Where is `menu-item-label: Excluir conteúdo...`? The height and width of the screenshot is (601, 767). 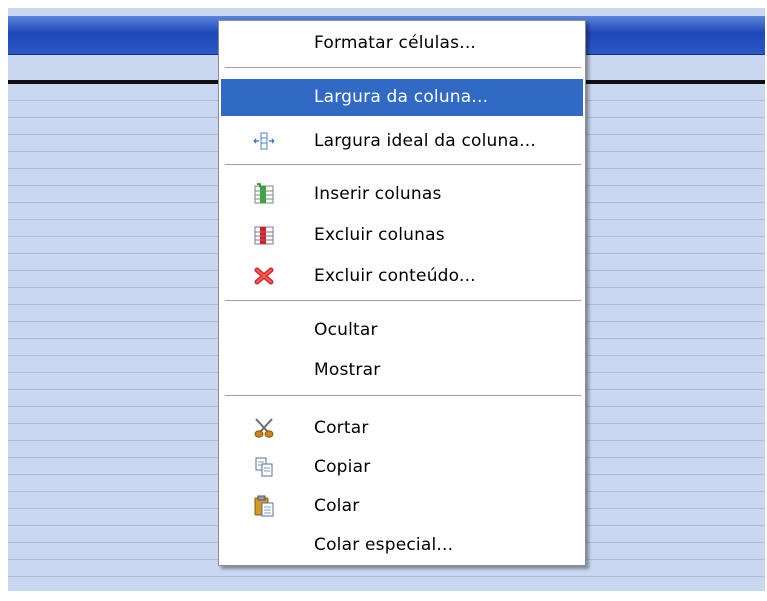 menu-item-label: Excluir conteúdo... is located at coordinates (395, 276).